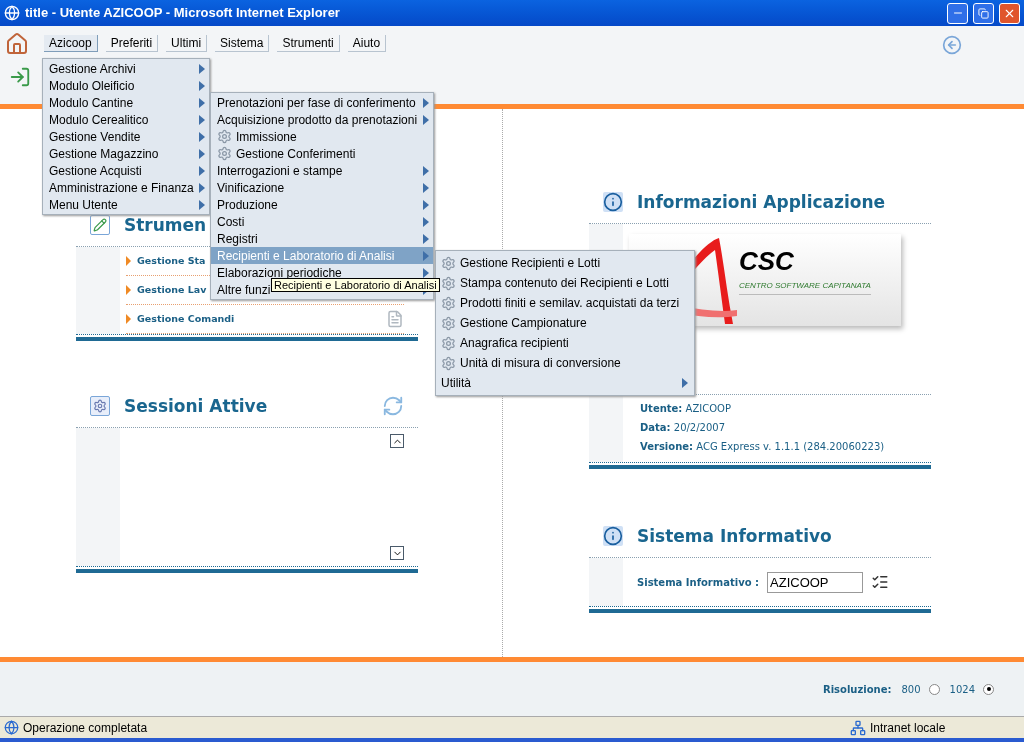 The width and height of the screenshot is (1024, 742). I want to click on menu-item: Modulo Cerealitico, so click(126, 119).